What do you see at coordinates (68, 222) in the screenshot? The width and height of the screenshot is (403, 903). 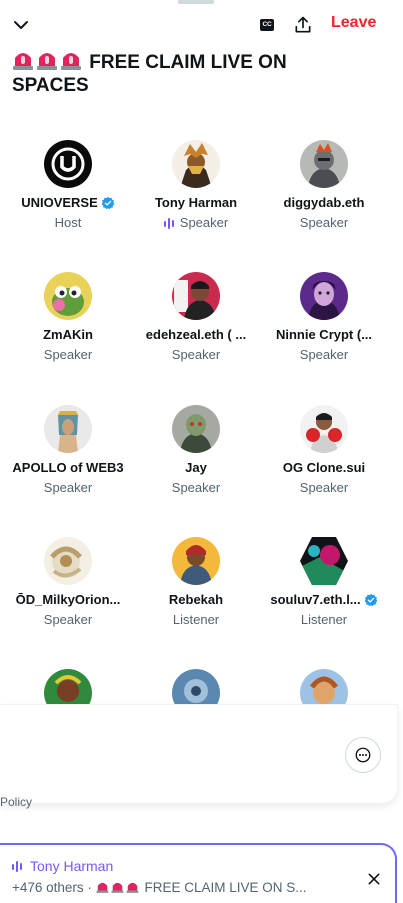 I see `participant-role: Host` at bounding box center [68, 222].